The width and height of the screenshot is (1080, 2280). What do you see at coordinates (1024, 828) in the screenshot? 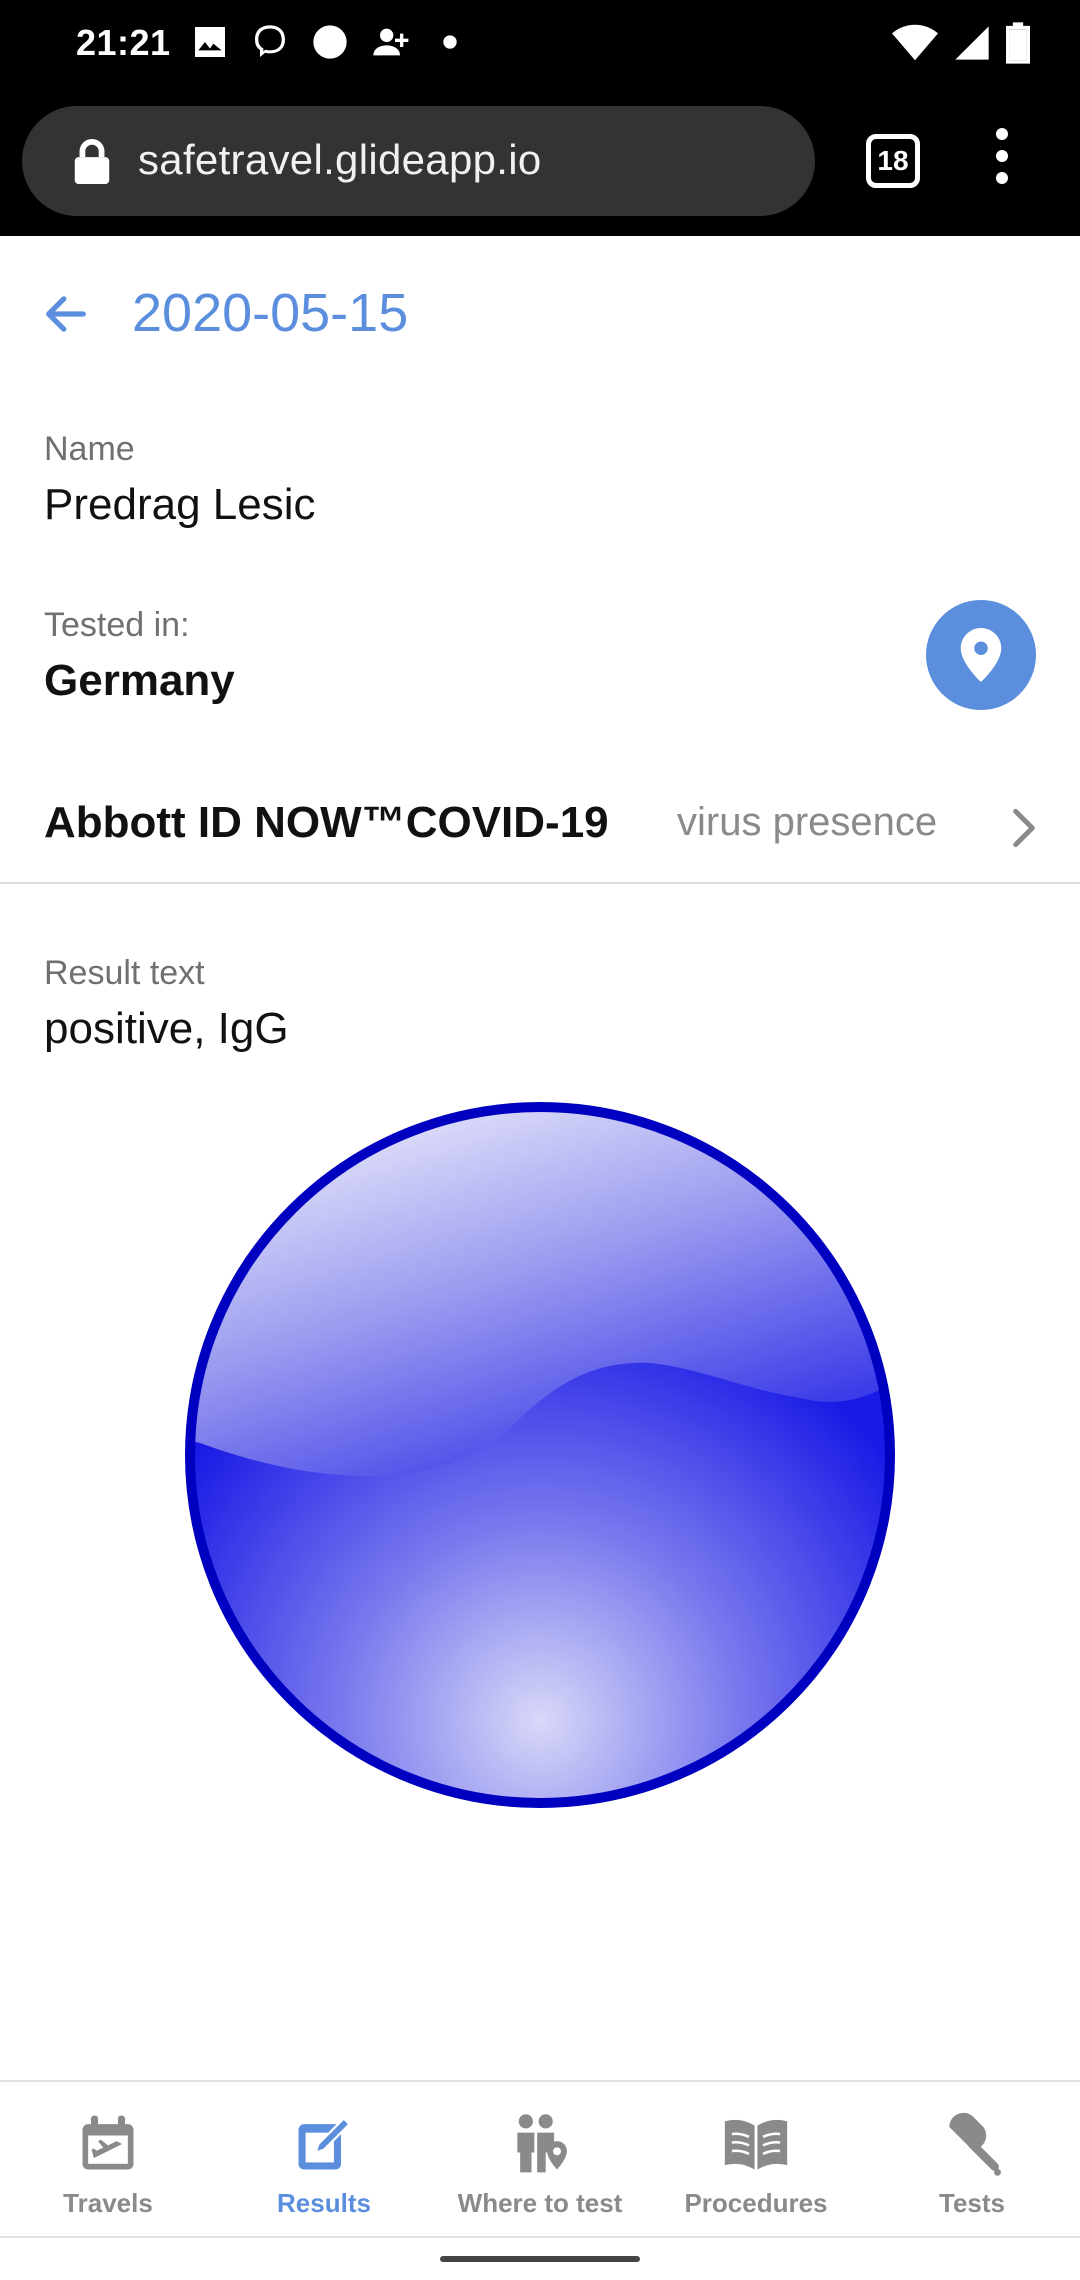
I see `chevron-right-icon` at bounding box center [1024, 828].